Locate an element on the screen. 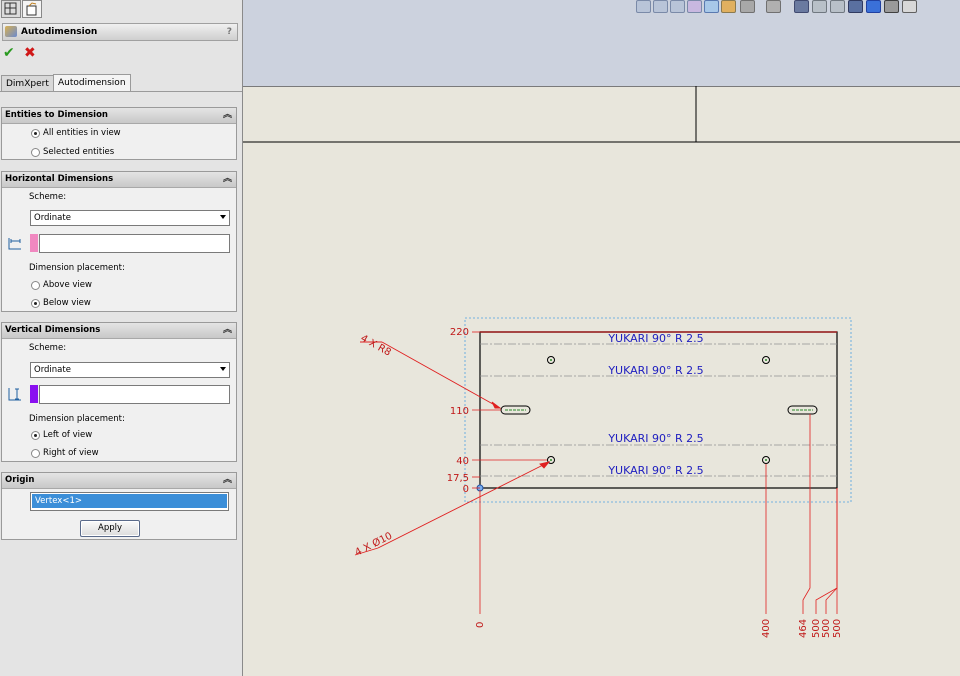 The image size is (960, 676). vertical-scheme-select: Ordinate is located at coordinates (130, 370).